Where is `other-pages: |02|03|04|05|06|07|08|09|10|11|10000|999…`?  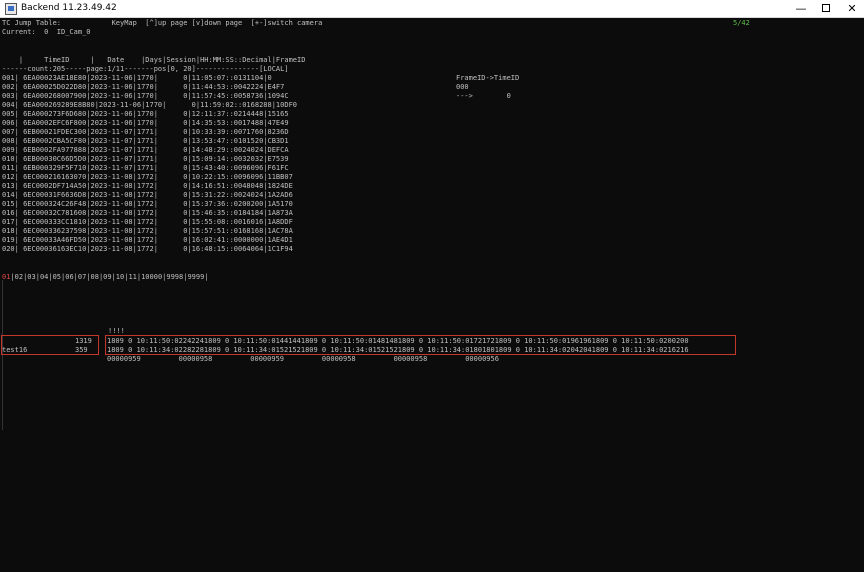 other-pages: |02|03|04|05|06|07|08|09|10|11|10000|999… is located at coordinates (109, 277).